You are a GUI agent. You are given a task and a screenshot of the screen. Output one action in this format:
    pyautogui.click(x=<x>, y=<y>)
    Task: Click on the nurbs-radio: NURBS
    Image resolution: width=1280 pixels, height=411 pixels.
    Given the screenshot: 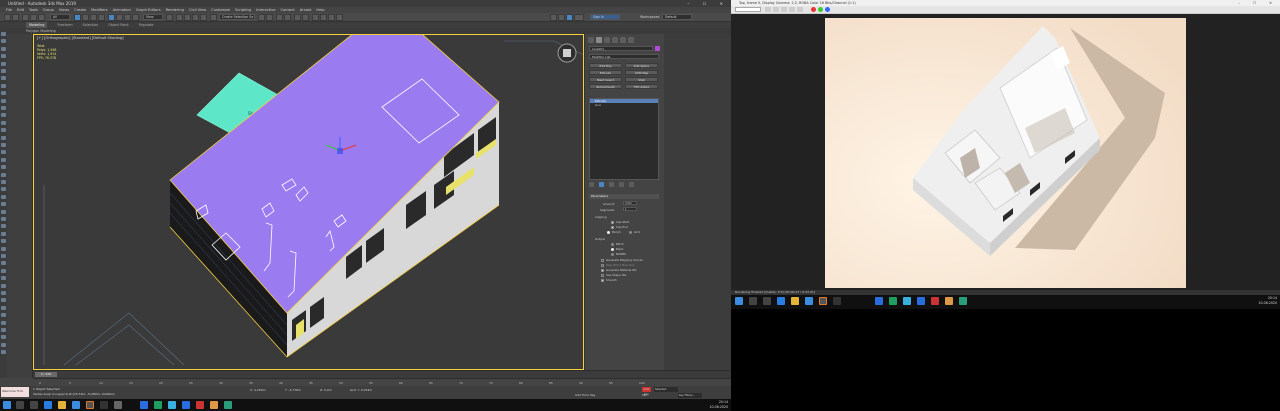 What is the action you would take?
    pyautogui.click(x=618, y=254)
    